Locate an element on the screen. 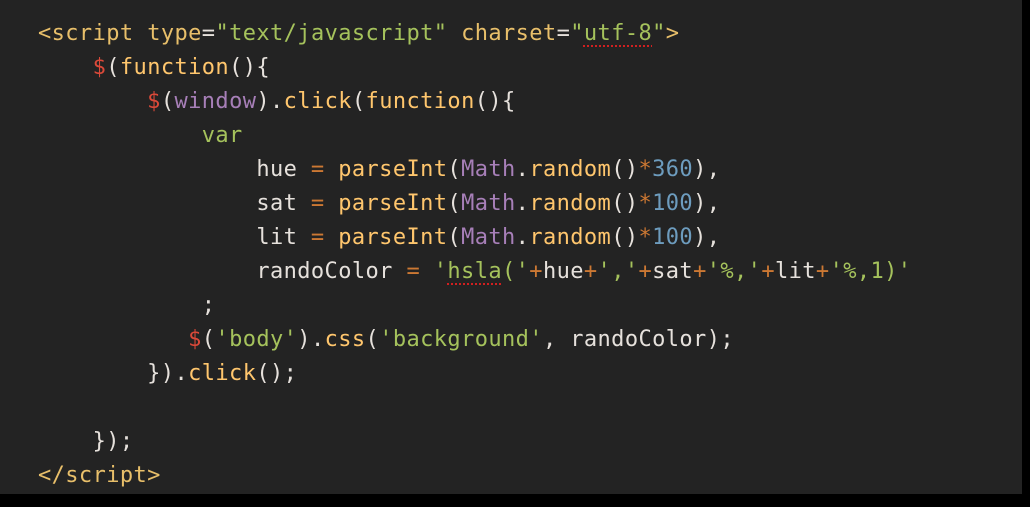 This screenshot has height=507, width=1030. code-line: hue = parseInt(Math.random()*360), is located at coordinates (474, 170).